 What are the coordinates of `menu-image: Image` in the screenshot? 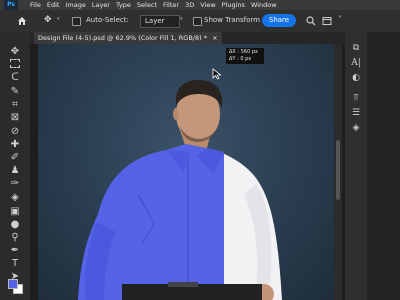 It's located at (75, 5).